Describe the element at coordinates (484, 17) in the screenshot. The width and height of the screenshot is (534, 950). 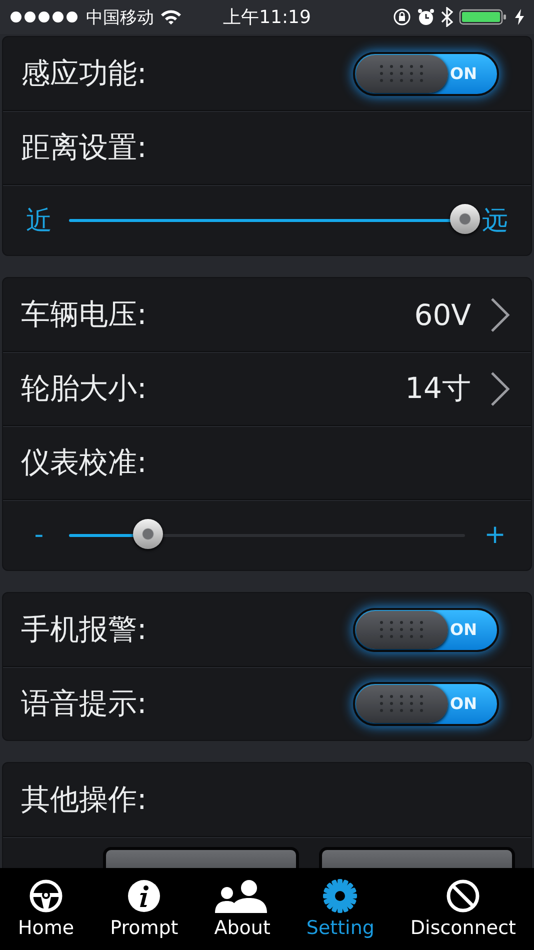
I see `battery-icon` at that location.